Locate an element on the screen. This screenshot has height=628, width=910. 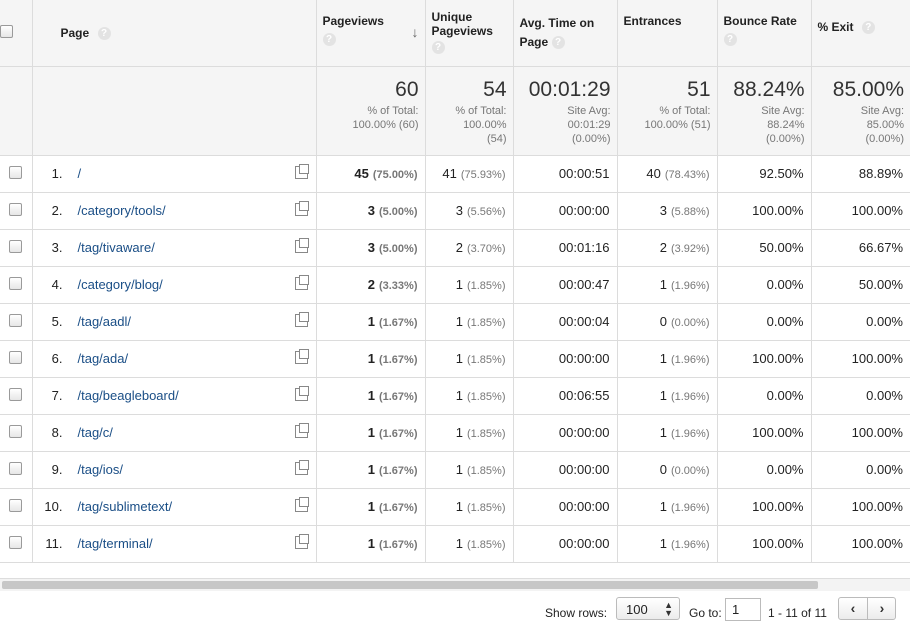
row-rank: 5. is located at coordinates (57, 321).